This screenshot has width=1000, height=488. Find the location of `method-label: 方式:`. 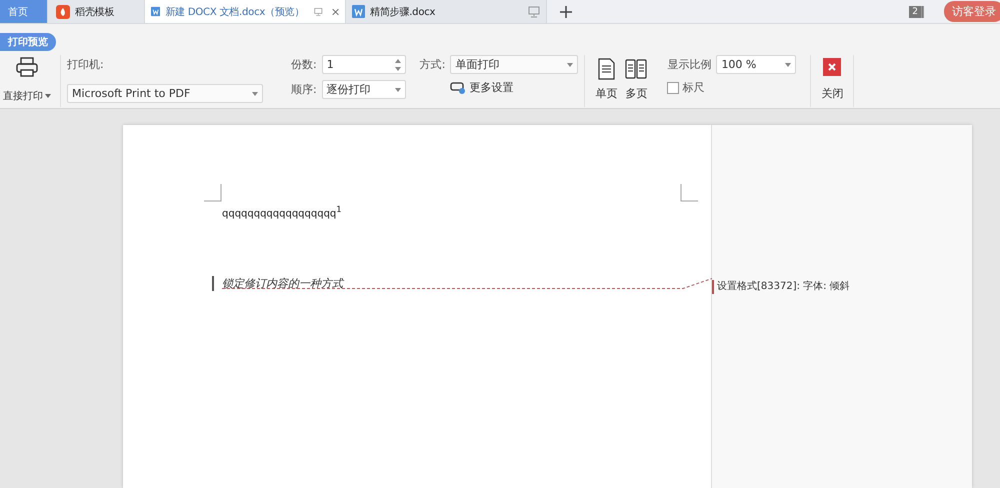

method-label: 方式: is located at coordinates (433, 64).